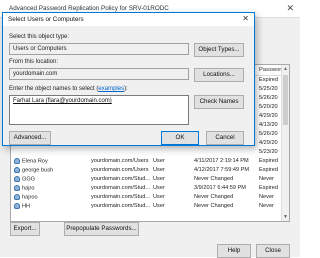 This screenshot has height=258, width=320. What do you see at coordinates (34, 62) in the screenshot?
I see `location-label: From this location:` at bounding box center [34, 62].